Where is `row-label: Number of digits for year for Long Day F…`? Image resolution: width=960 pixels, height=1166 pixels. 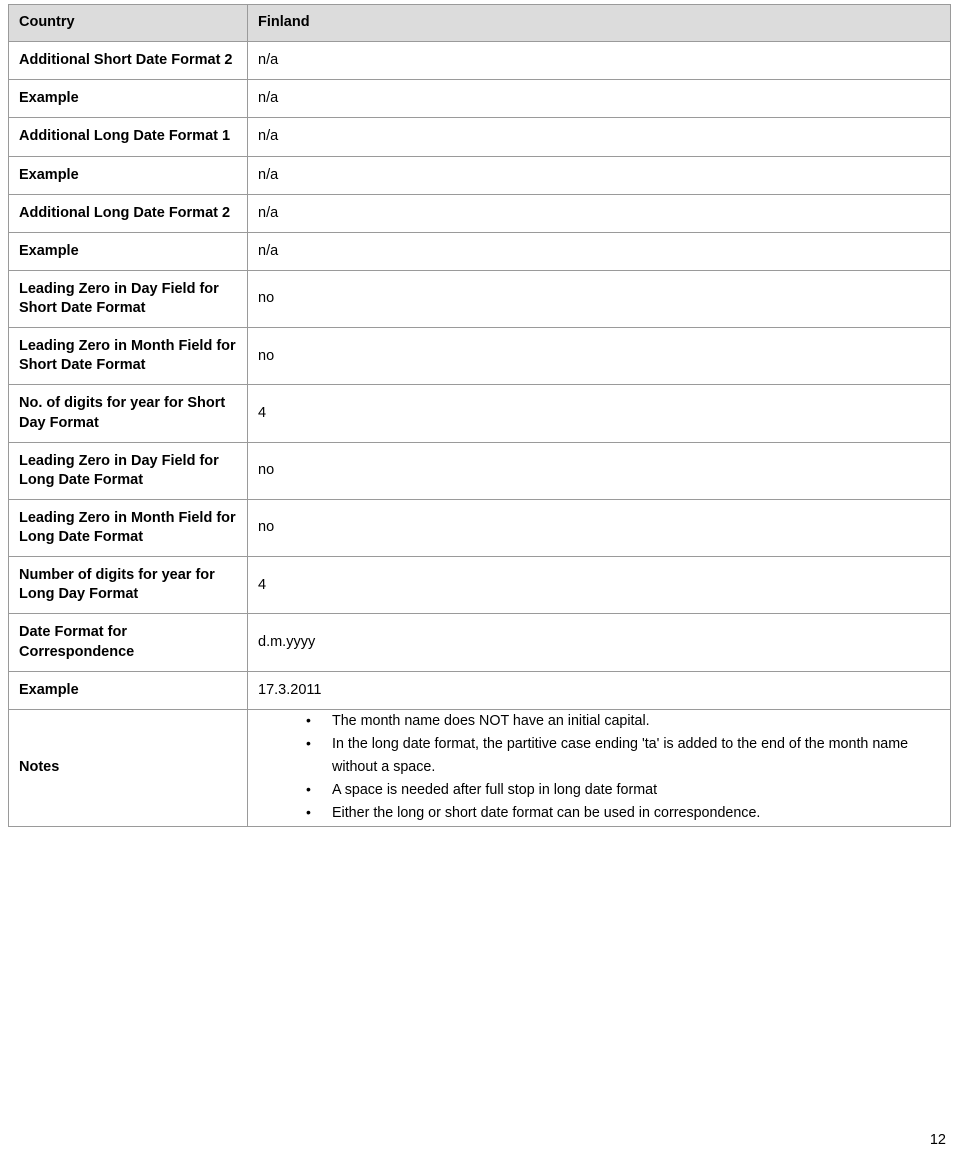 row-label: Number of digits for year for Long Day F… is located at coordinates (117, 585).